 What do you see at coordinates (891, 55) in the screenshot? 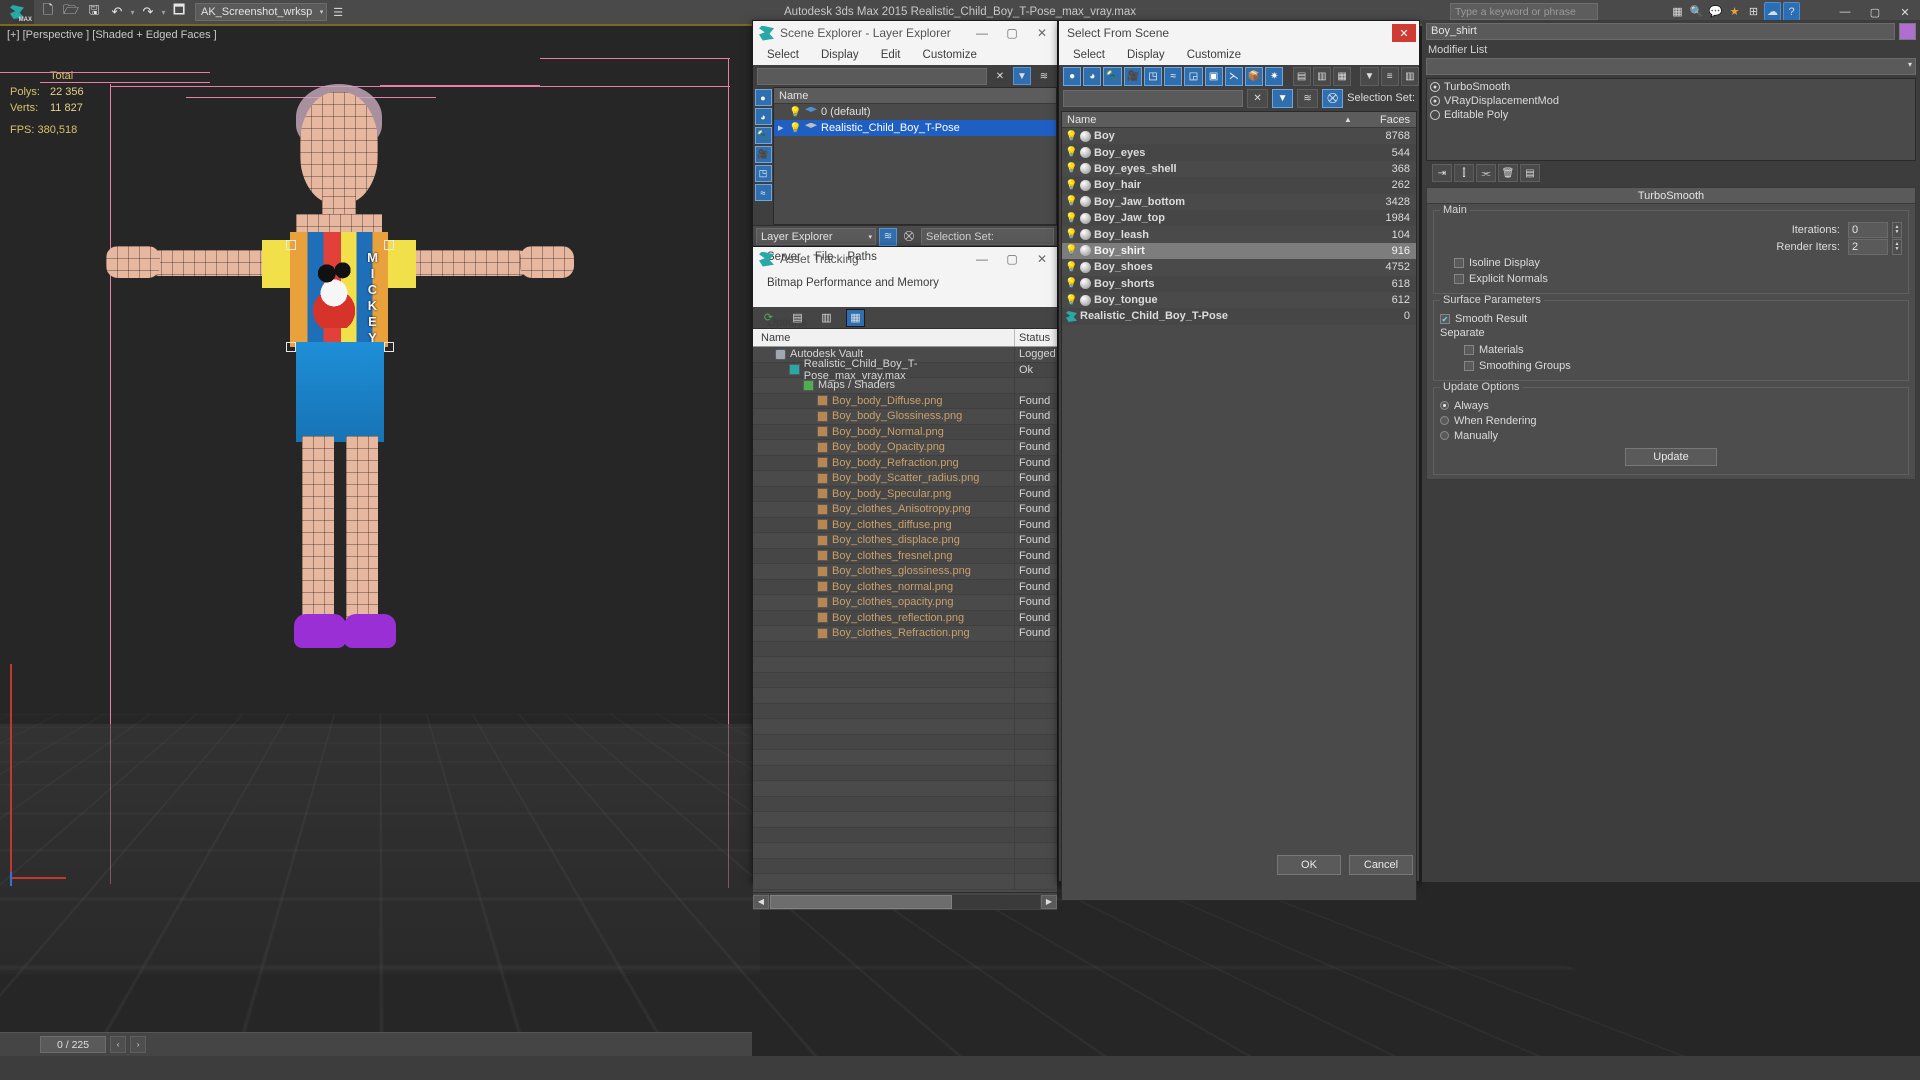
I see `scene-explorer-menu-edit: Edit` at bounding box center [891, 55].